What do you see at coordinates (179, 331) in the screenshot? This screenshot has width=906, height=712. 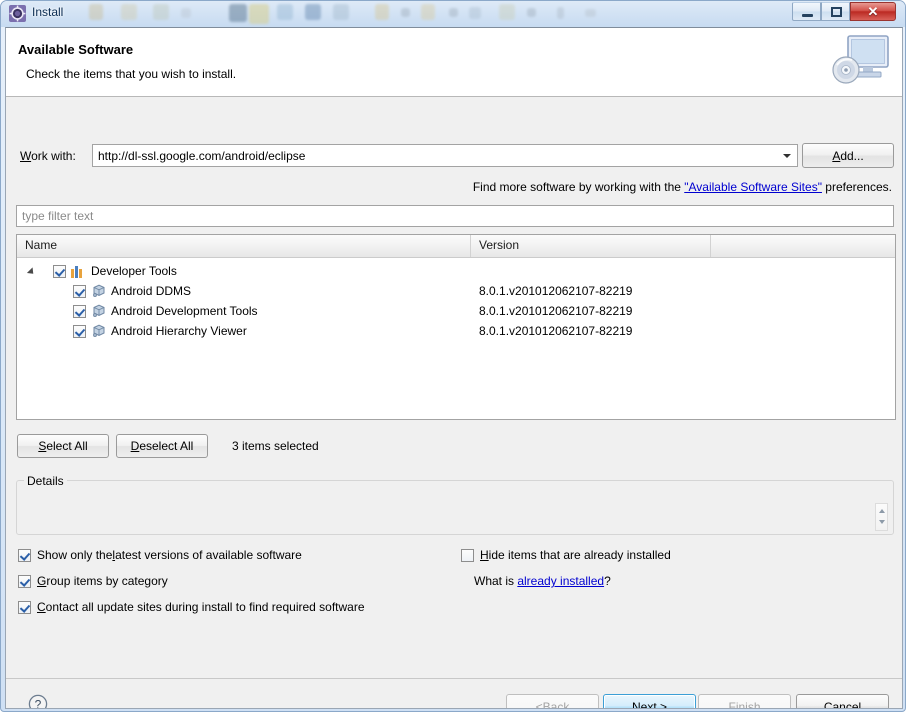 I see `row-label: Android Hierarchy Viewer` at bounding box center [179, 331].